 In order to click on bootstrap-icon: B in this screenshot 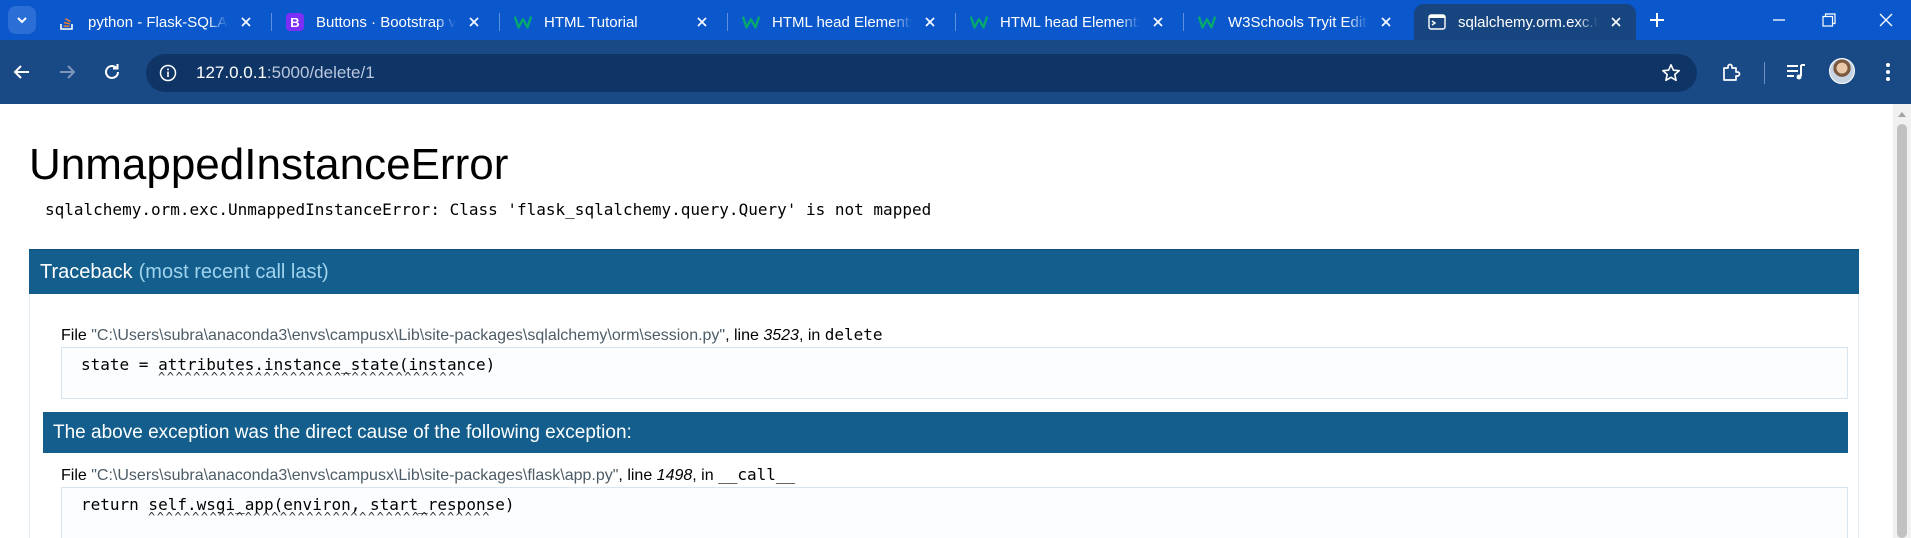, I will do `click(295, 22)`.